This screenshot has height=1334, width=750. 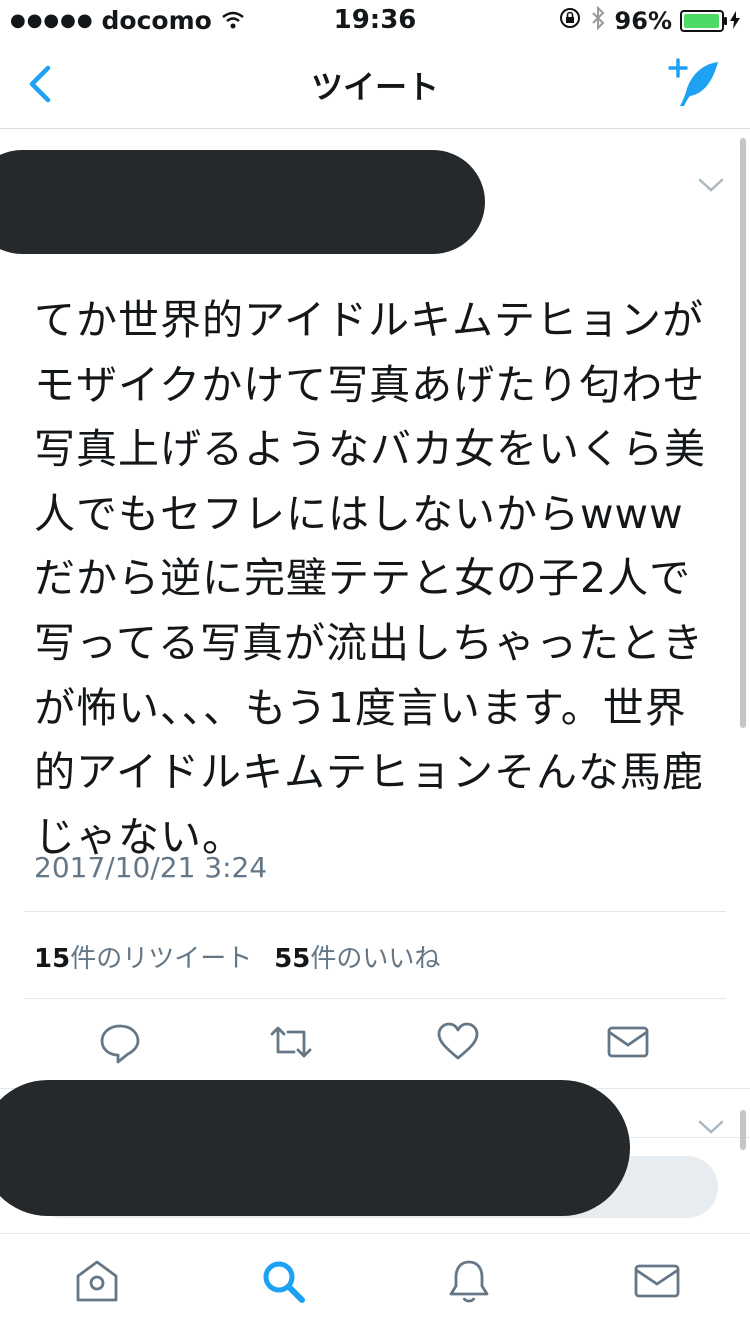 What do you see at coordinates (743, 1130) in the screenshot?
I see `scrollbar-secondary` at bounding box center [743, 1130].